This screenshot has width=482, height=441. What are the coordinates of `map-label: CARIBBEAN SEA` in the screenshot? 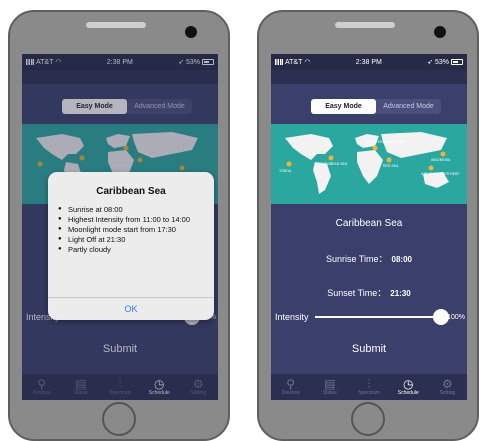 It's located at (333, 164).